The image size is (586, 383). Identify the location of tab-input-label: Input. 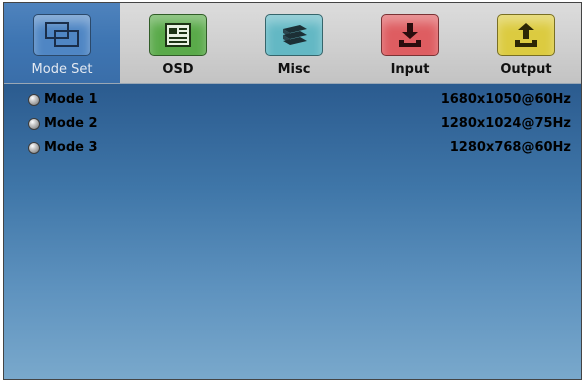
(410, 69).